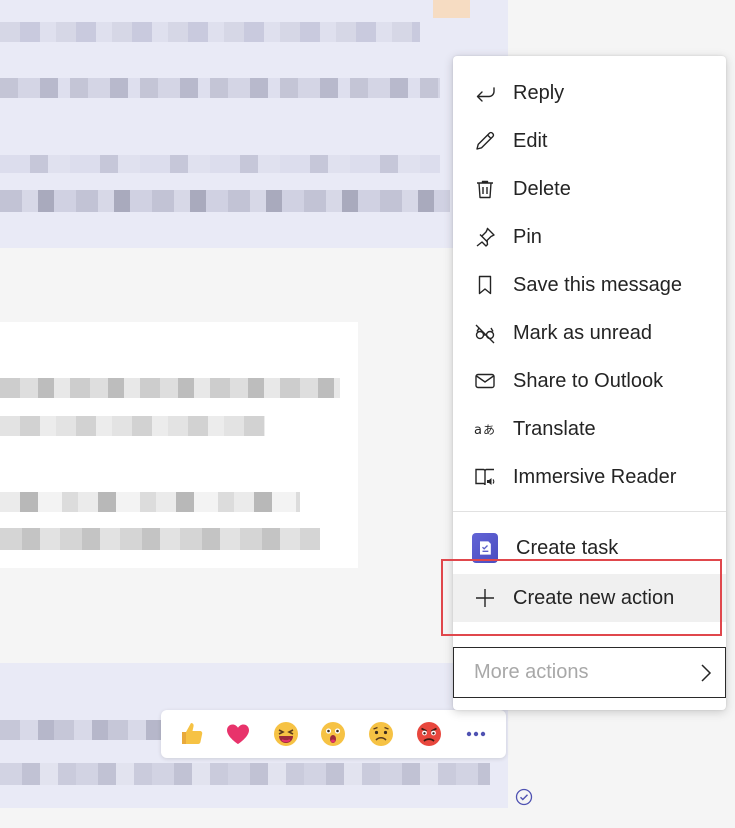 This screenshot has width=735, height=828. What do you see at coordinates (478, 430) in the screenshot?
I see `svg-text: a` at bounding box center [478, 430].